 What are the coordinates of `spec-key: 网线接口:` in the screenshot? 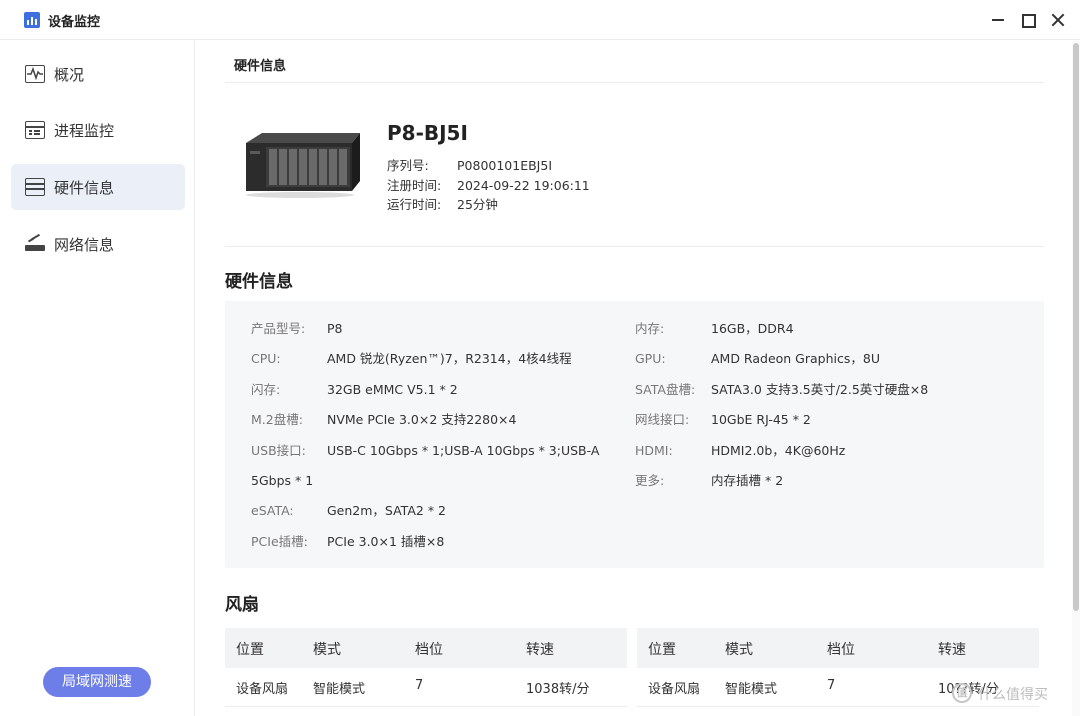 It's located at (662, 419).